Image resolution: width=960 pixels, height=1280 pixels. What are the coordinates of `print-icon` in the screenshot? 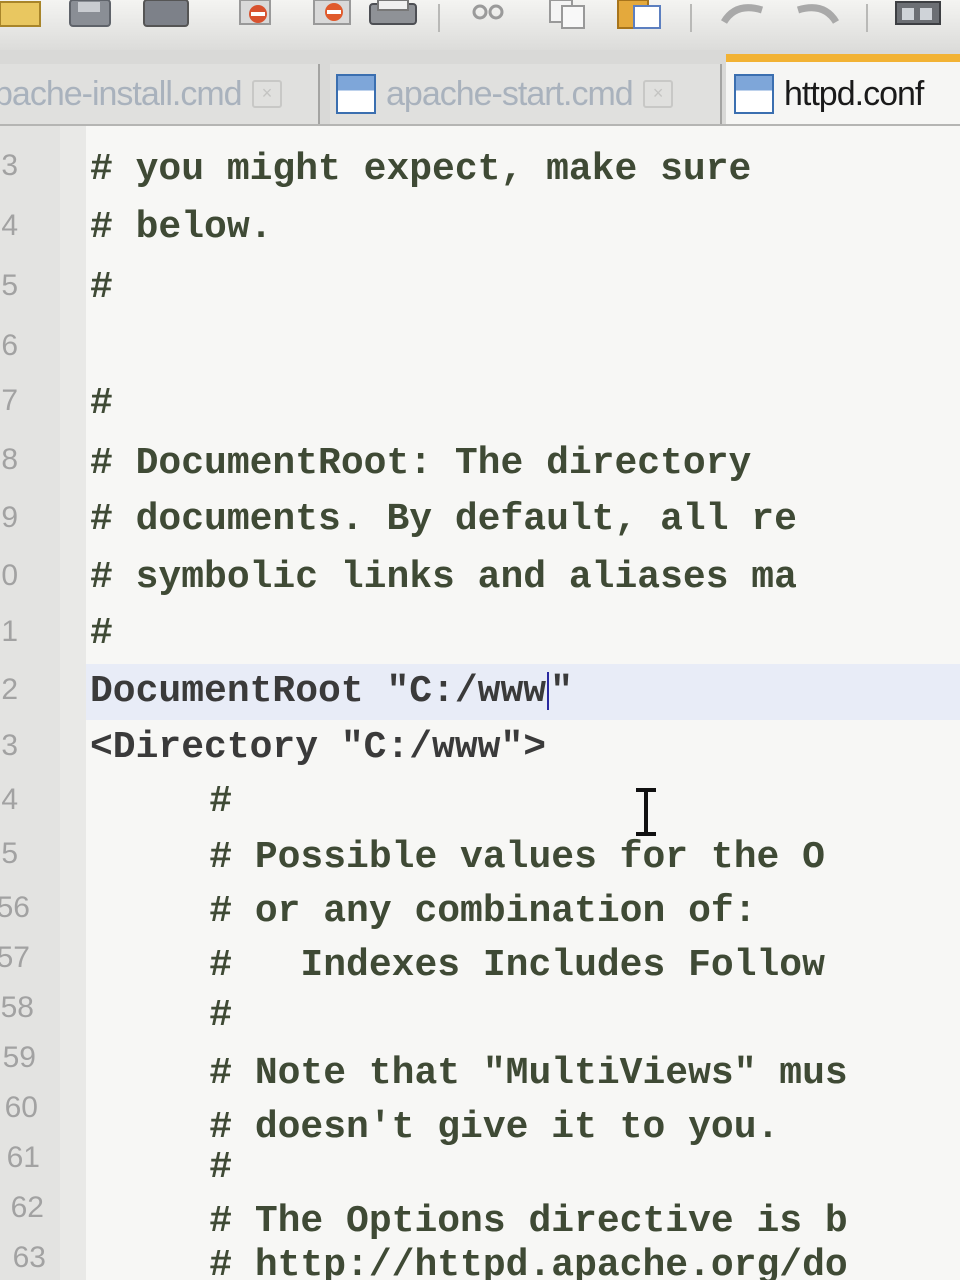 It's located at (394, 15).